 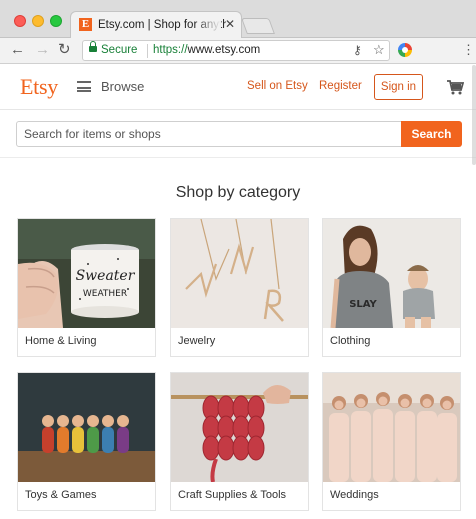 I want to click on address-separator, so click(x=147, y=51).